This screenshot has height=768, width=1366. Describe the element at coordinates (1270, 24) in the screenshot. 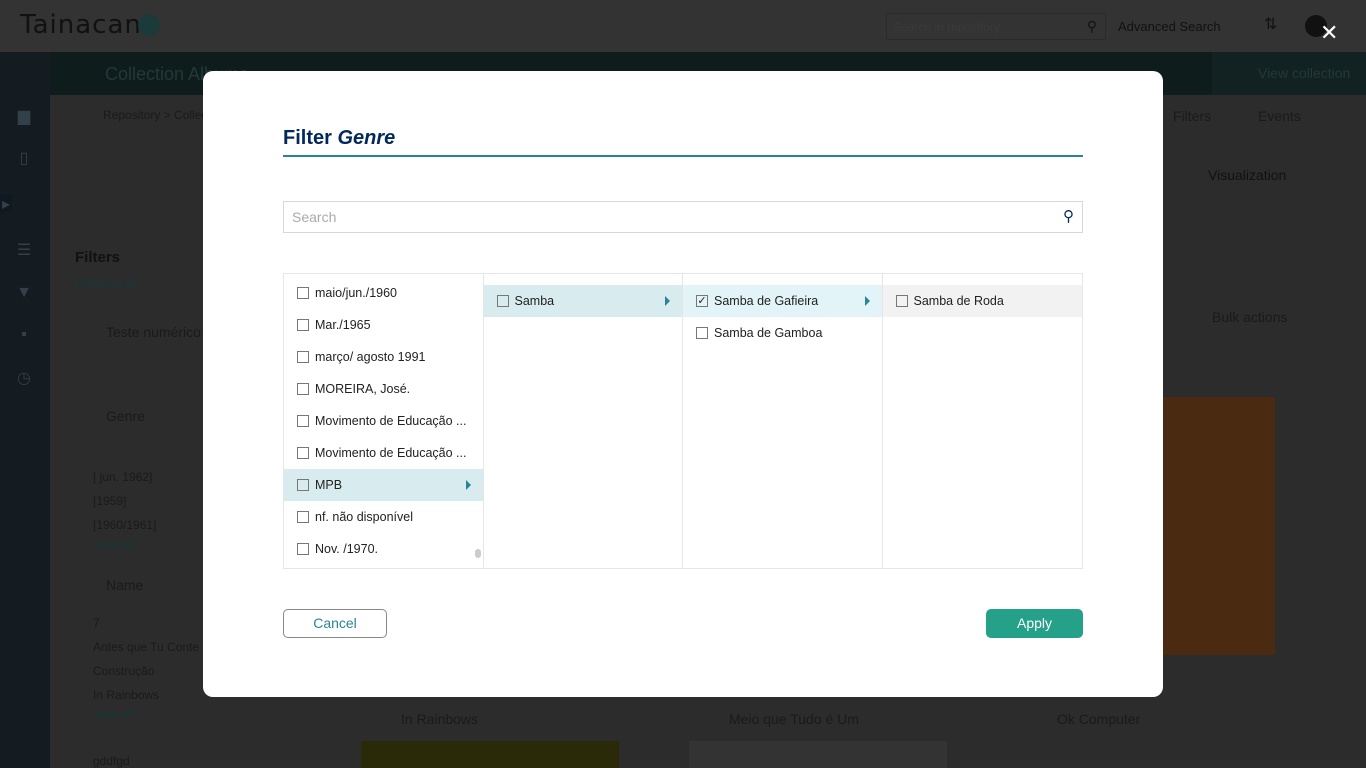

I see `sort-icon: ⇅` at that location.